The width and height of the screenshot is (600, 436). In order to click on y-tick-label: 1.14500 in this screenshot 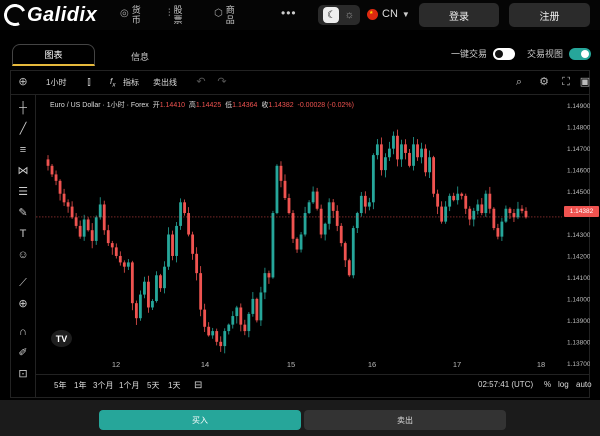, I will do `click(578, 192)`.